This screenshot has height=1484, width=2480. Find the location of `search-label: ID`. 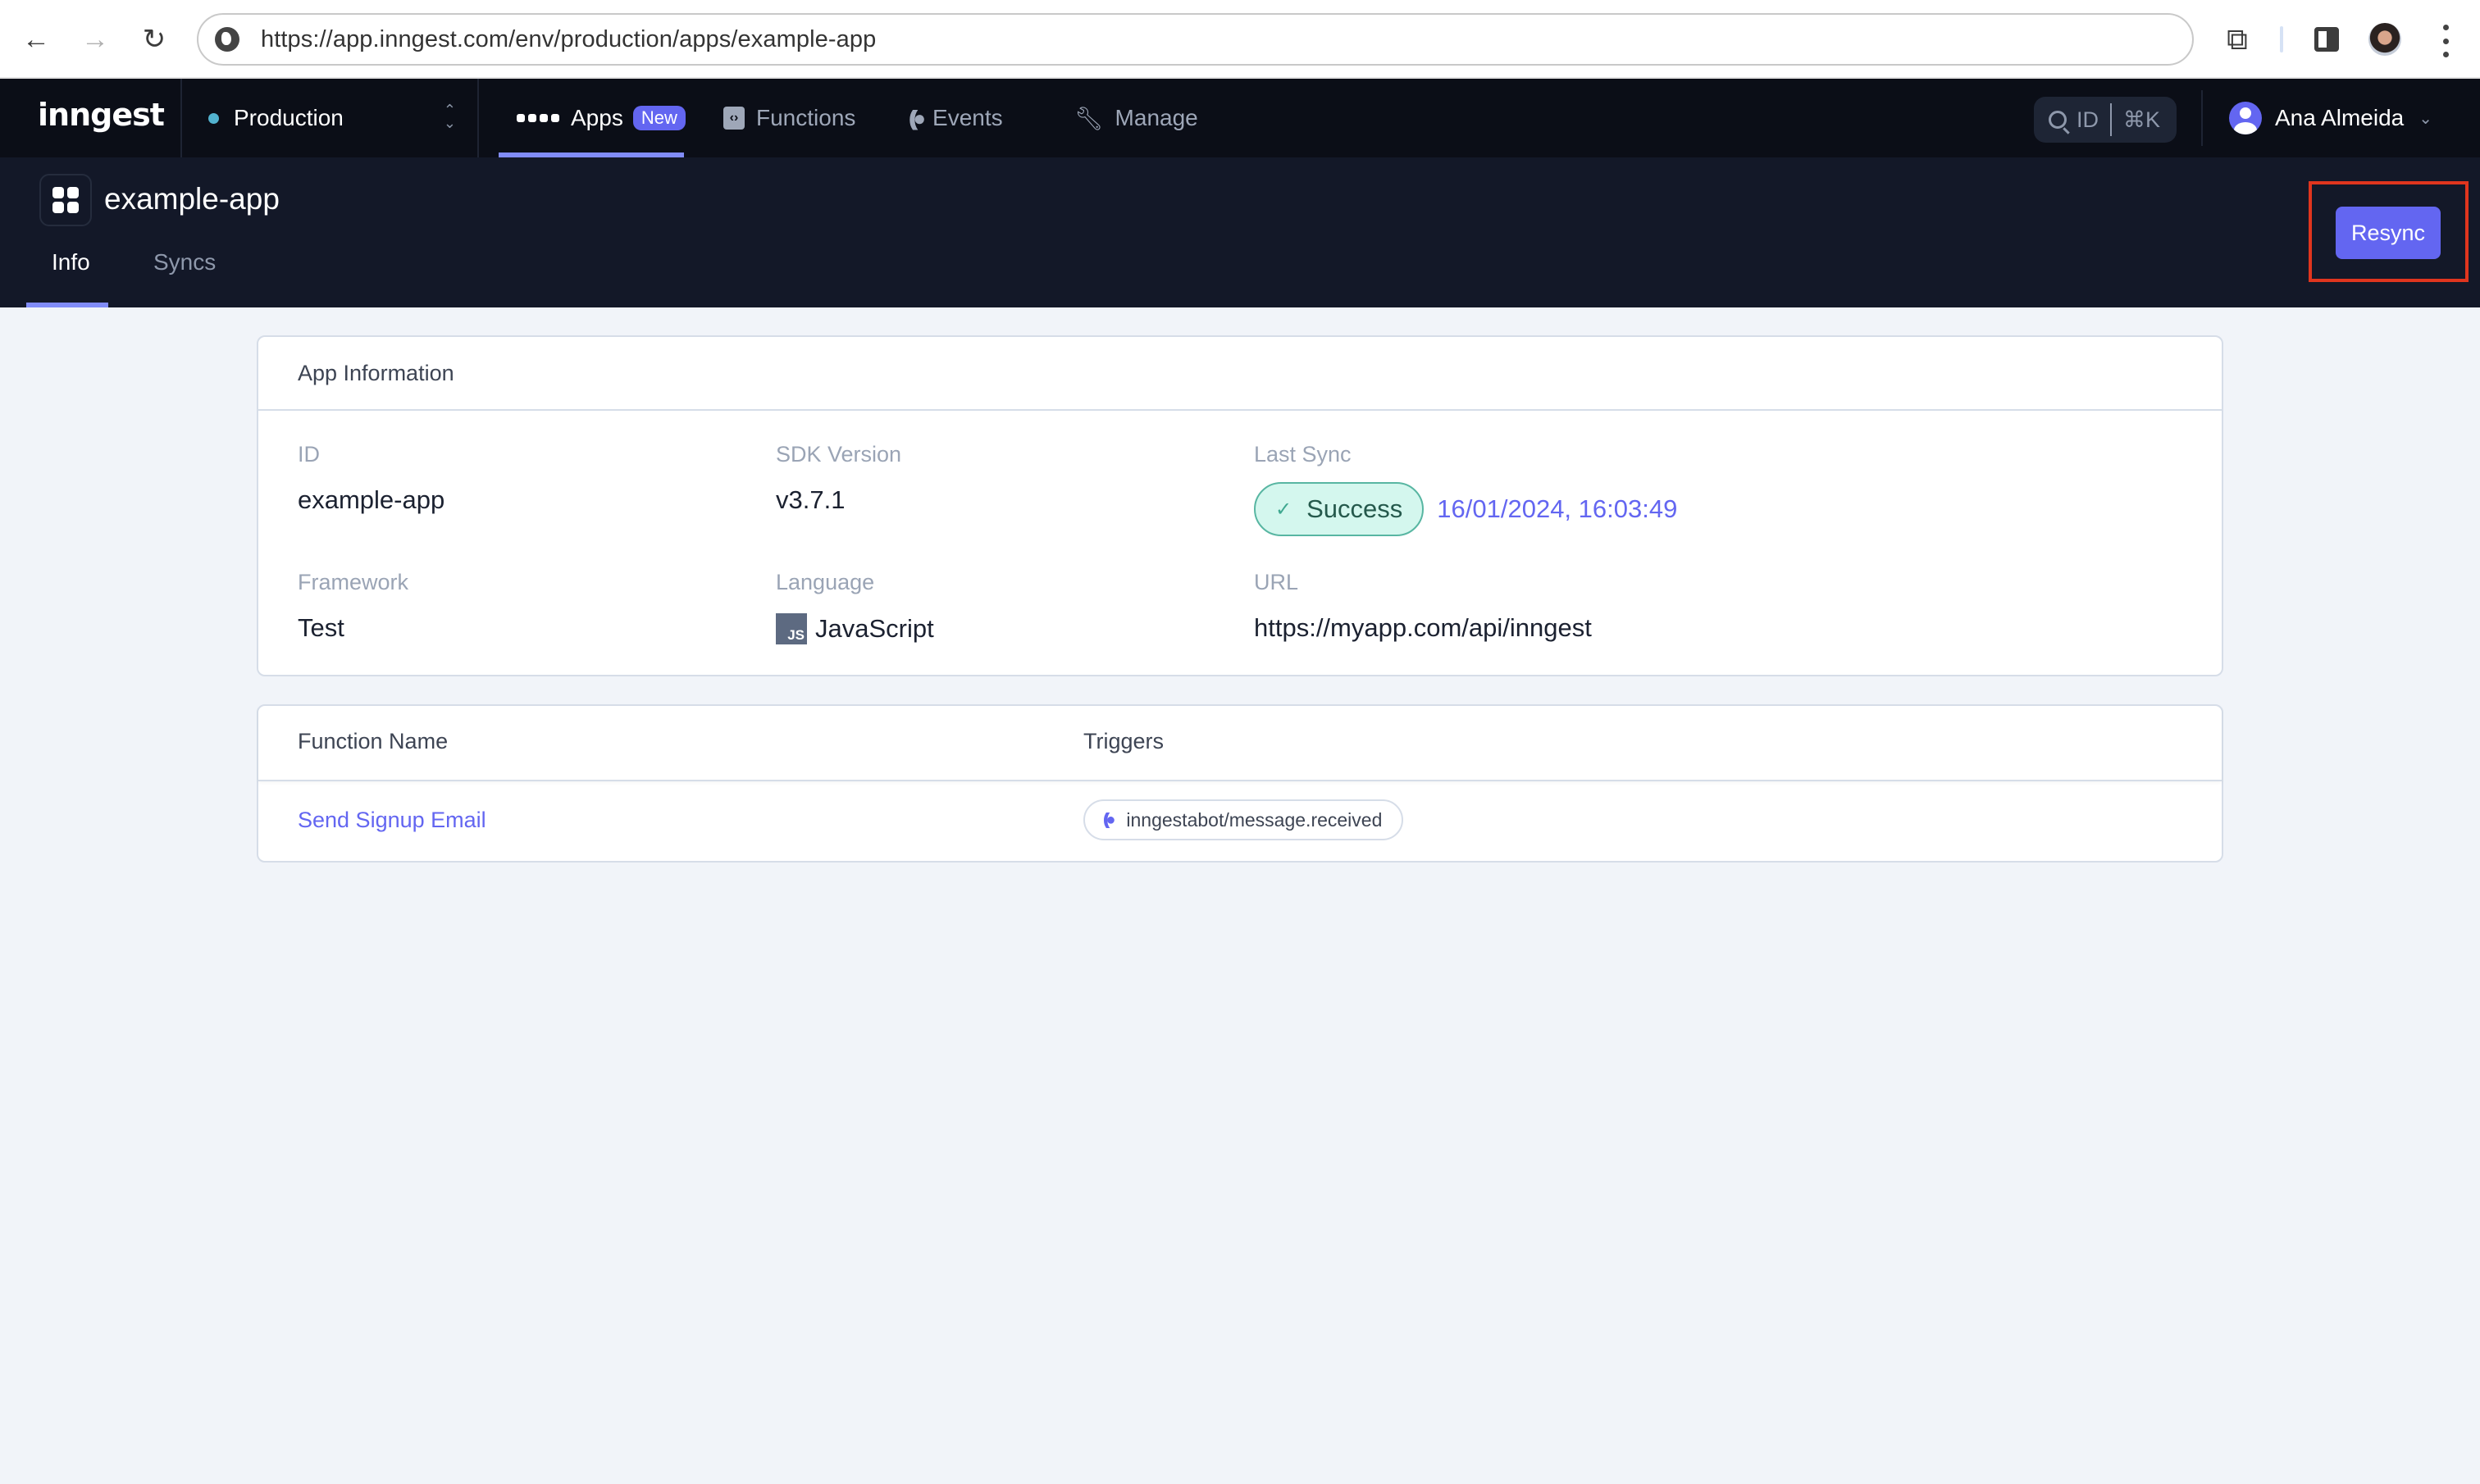

search-label: ID is located at coordinates (2088, 119).